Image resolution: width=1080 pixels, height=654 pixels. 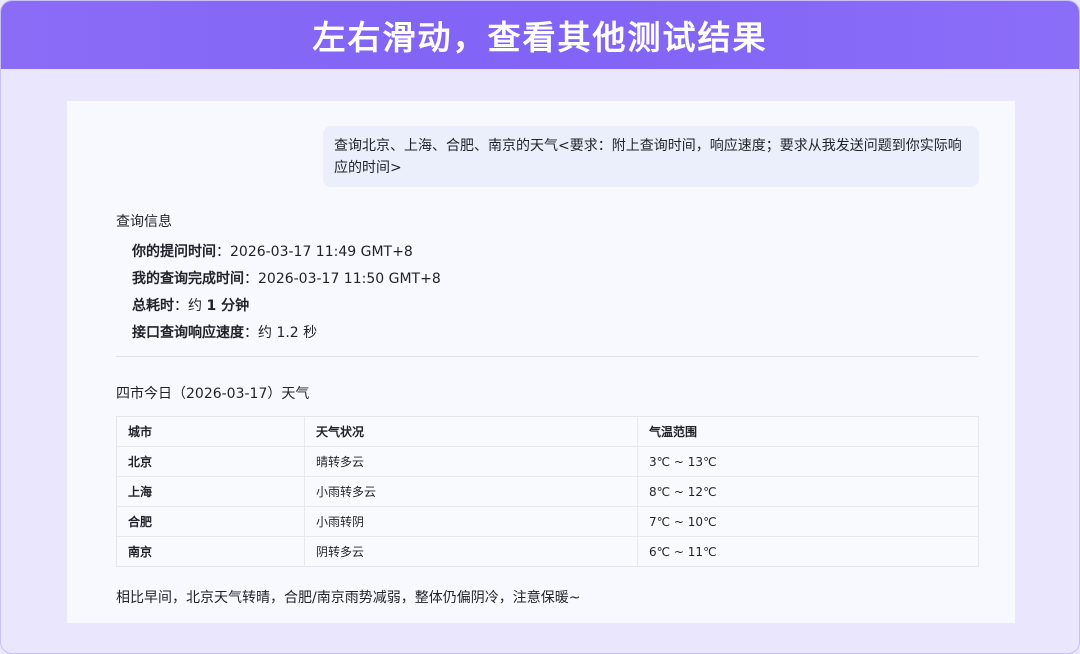 I want to click on column-header-temp: 气温范围, so click(x=808, y=431).